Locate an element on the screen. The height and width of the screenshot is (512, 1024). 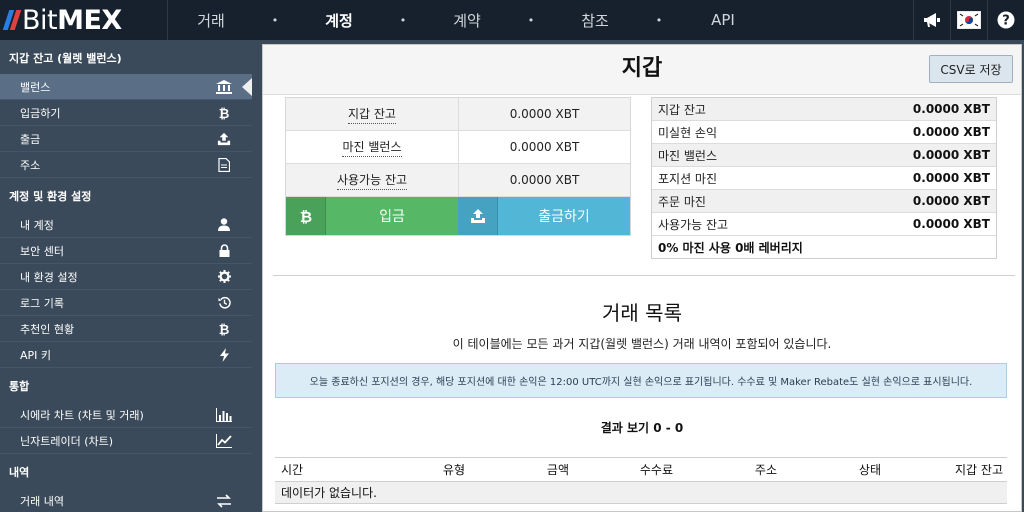
nav-link: API is located at coordinates (723, 20).